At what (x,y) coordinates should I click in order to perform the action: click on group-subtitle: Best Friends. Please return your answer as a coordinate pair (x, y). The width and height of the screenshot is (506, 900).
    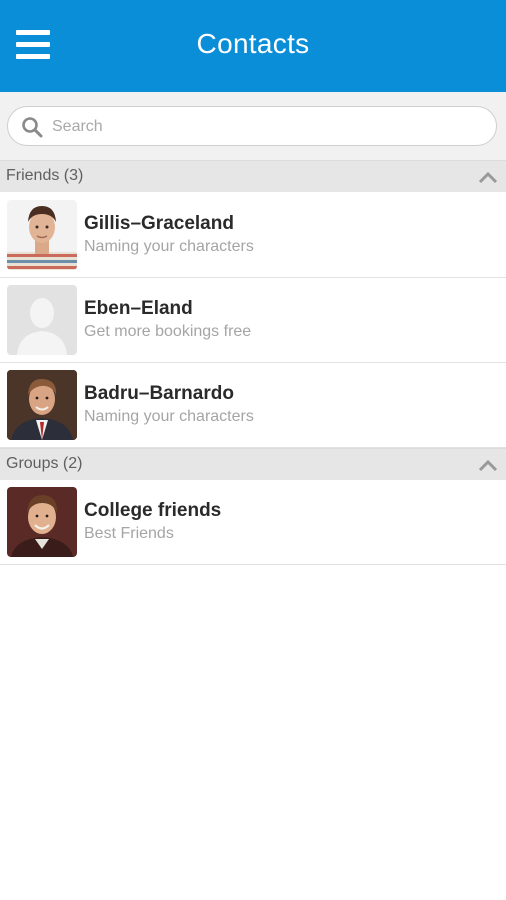
    Looking at the image, I should click on (129, 533).